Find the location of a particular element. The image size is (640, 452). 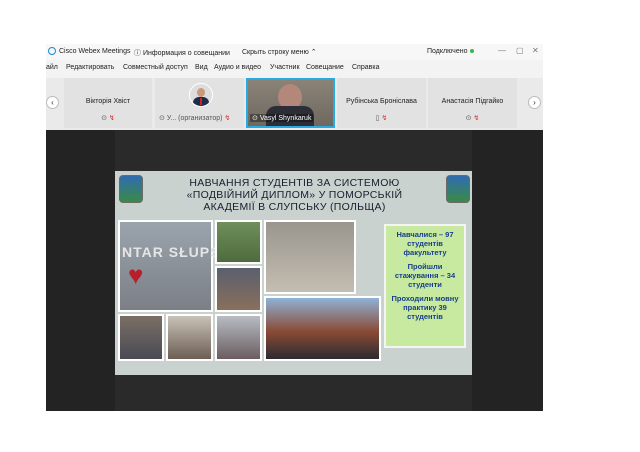

menu-edit: Редактировать is located at coordinates (90, 67).